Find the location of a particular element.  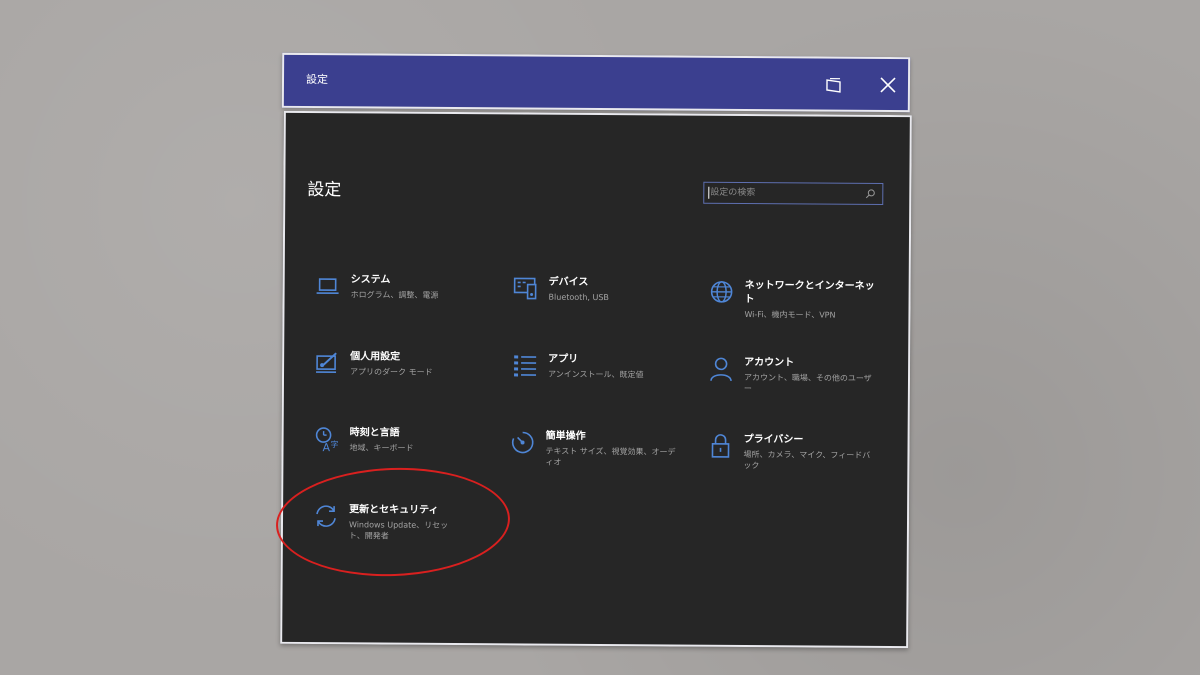

tile-subtitle: アカウント、職場、その他のユーザー is located at coordinates (807, 383).